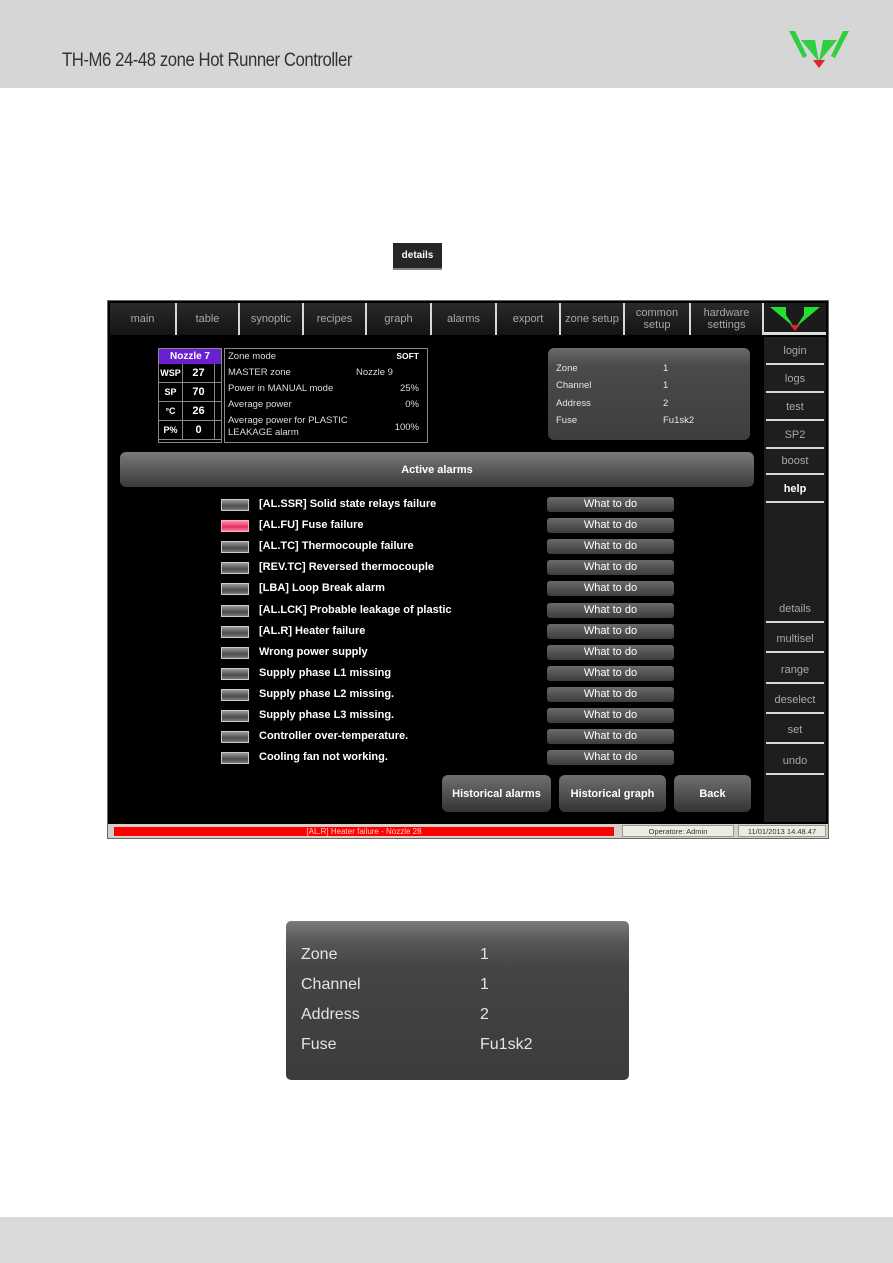 The height and width of the screenshot is (1263, 893). Describe the element at coordinates (325, 672) in the screenshot. I see `alarm-text: Supply phase L1 missing` at that location.